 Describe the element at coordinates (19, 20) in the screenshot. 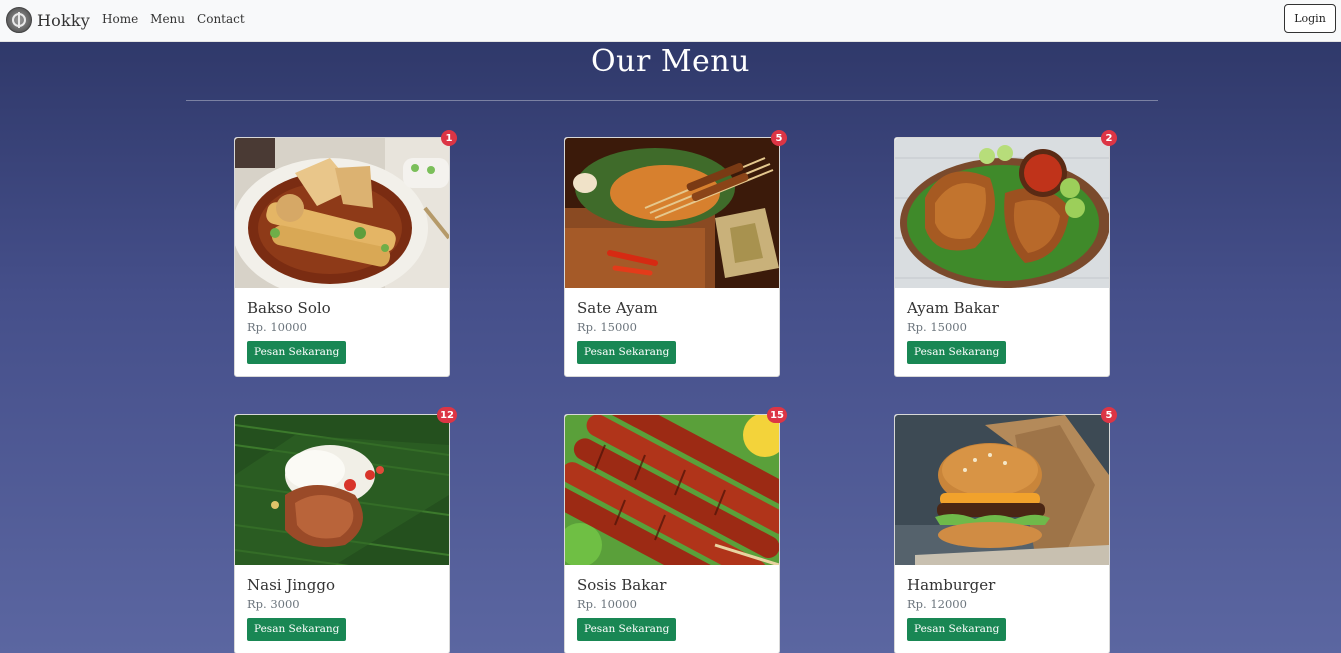

I see `logo-icon` at that location.